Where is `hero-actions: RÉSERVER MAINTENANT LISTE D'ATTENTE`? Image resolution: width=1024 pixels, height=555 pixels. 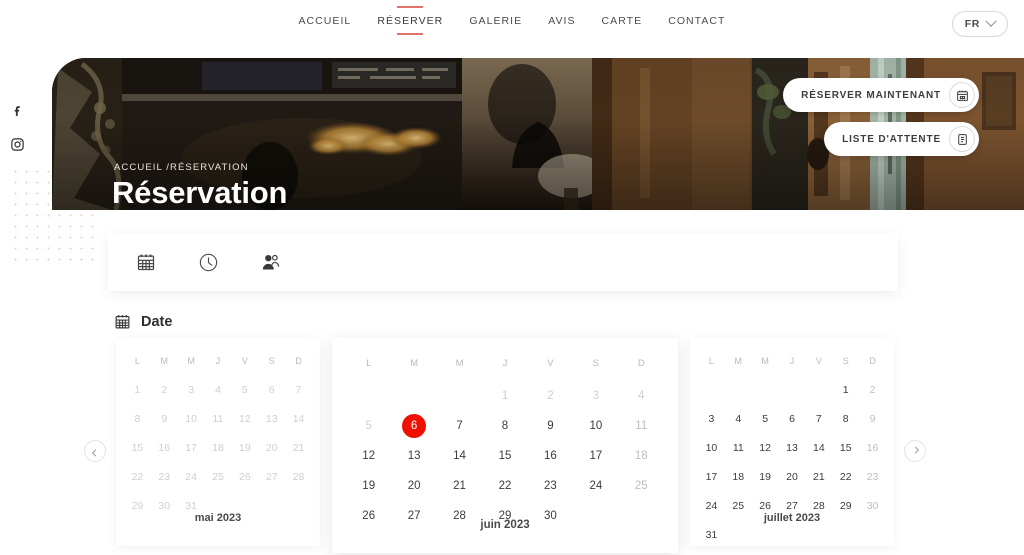 hero-actions: RÉSERVER MAINTENANT LISTE D'ATTENTE is located at coordinates (881, 117).